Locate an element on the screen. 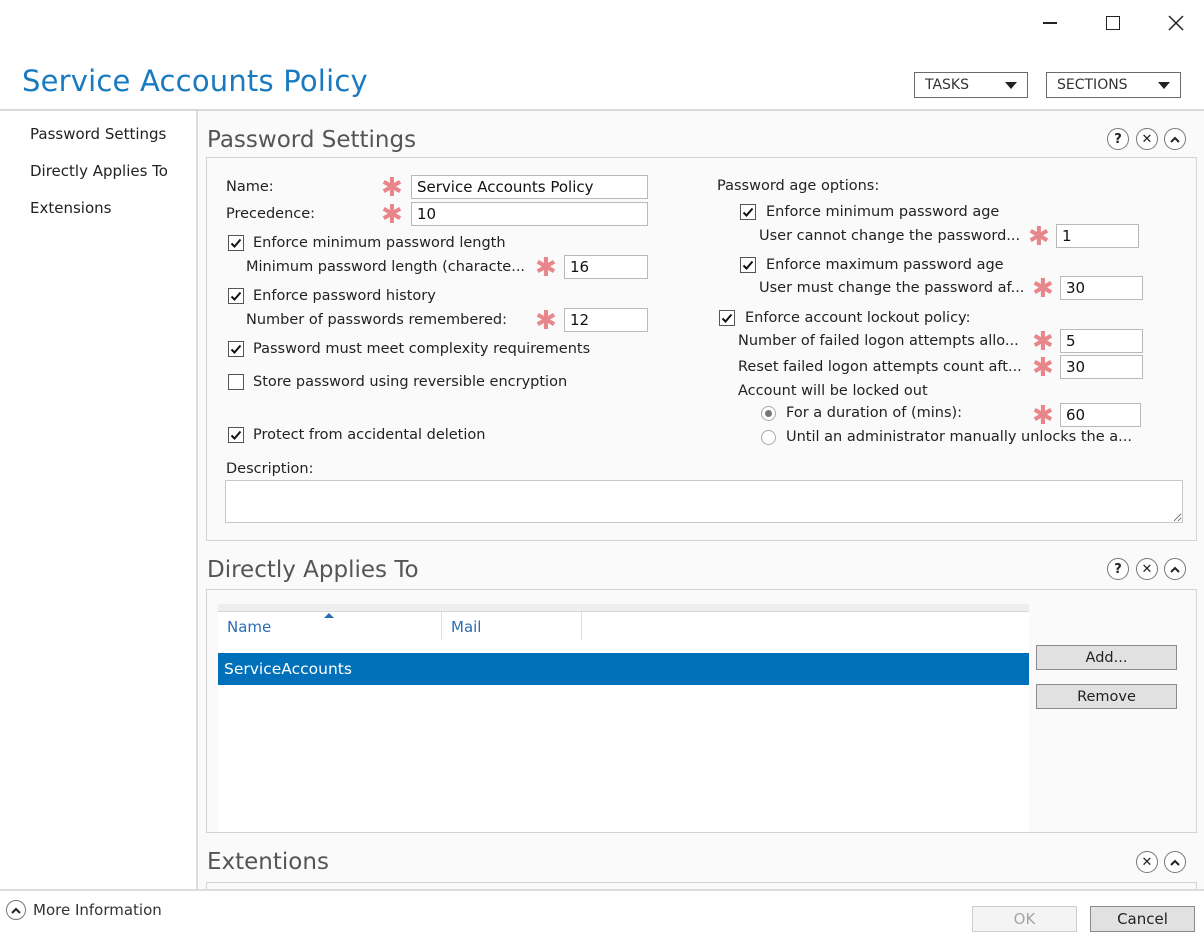 This screenshot has width=1204, height=939. minimize-icon is located at coordinates (1050, 23).